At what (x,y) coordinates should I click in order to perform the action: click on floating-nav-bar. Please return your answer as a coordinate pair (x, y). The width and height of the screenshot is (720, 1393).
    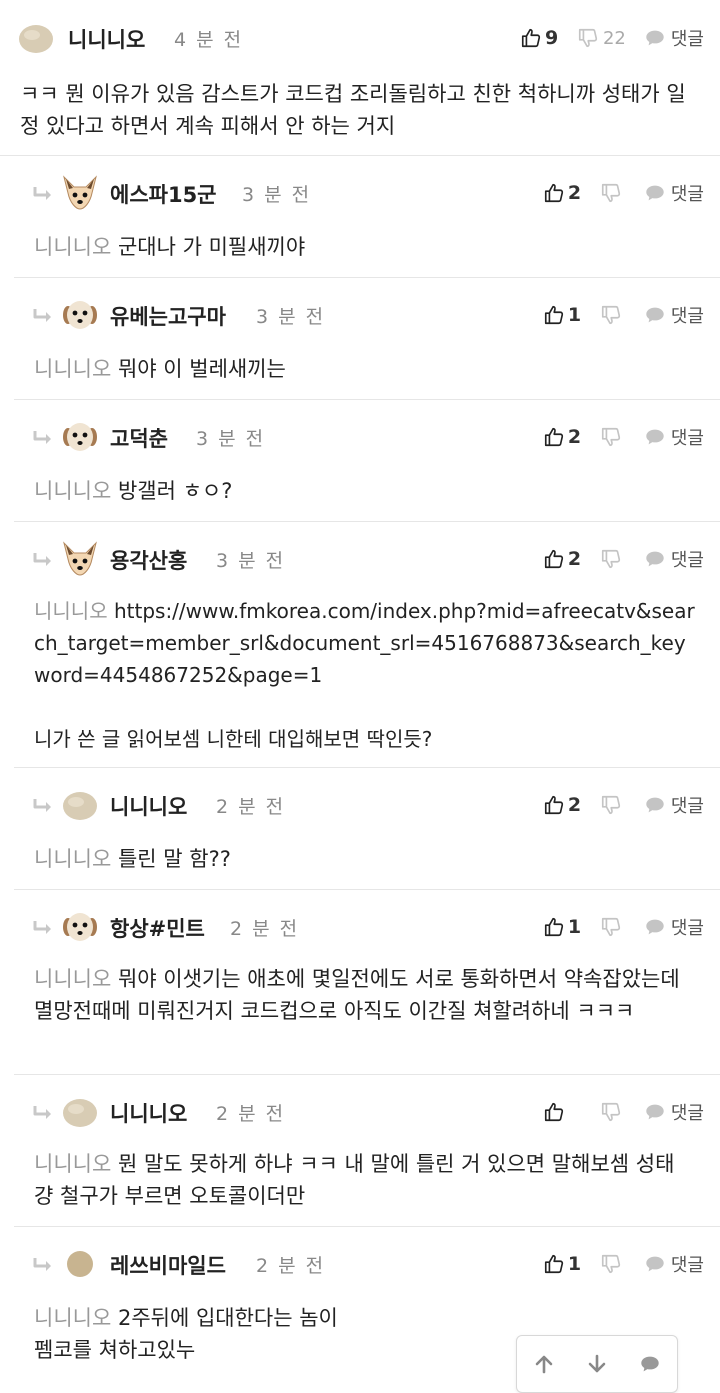
    Looking at the image, I should click on (597, 1364).